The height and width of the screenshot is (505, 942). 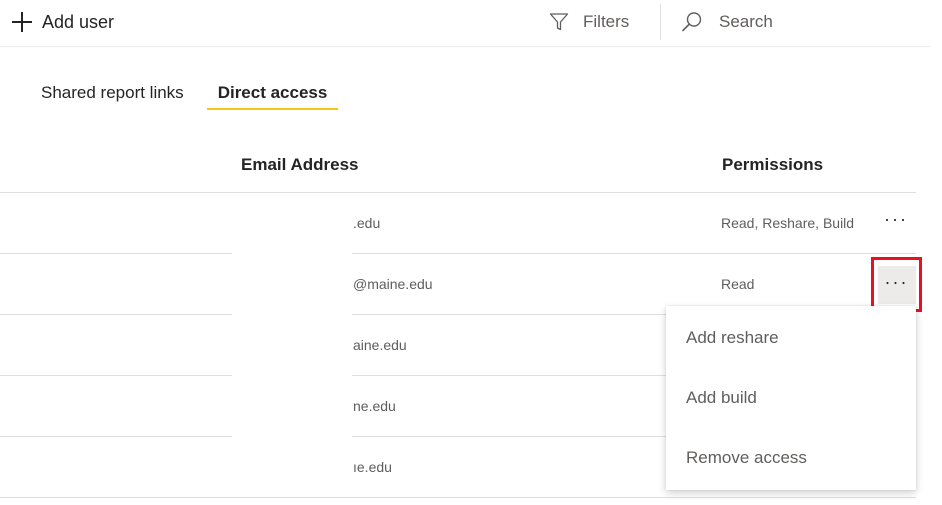 I want to click on column-header-email: Email Address, so click(x=299, y=165).